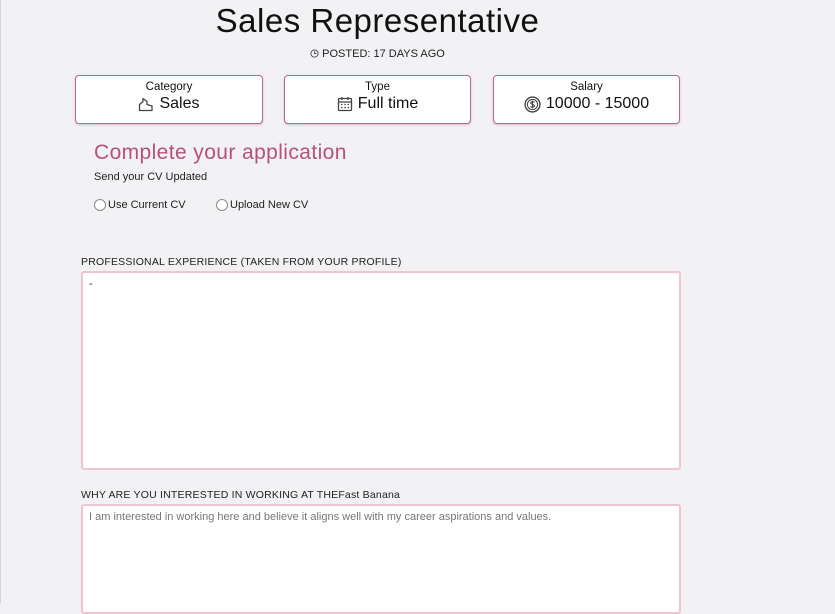 The width and height of the screenshot is (835, 614). I want to click on chart-icon, so click(146, 104).